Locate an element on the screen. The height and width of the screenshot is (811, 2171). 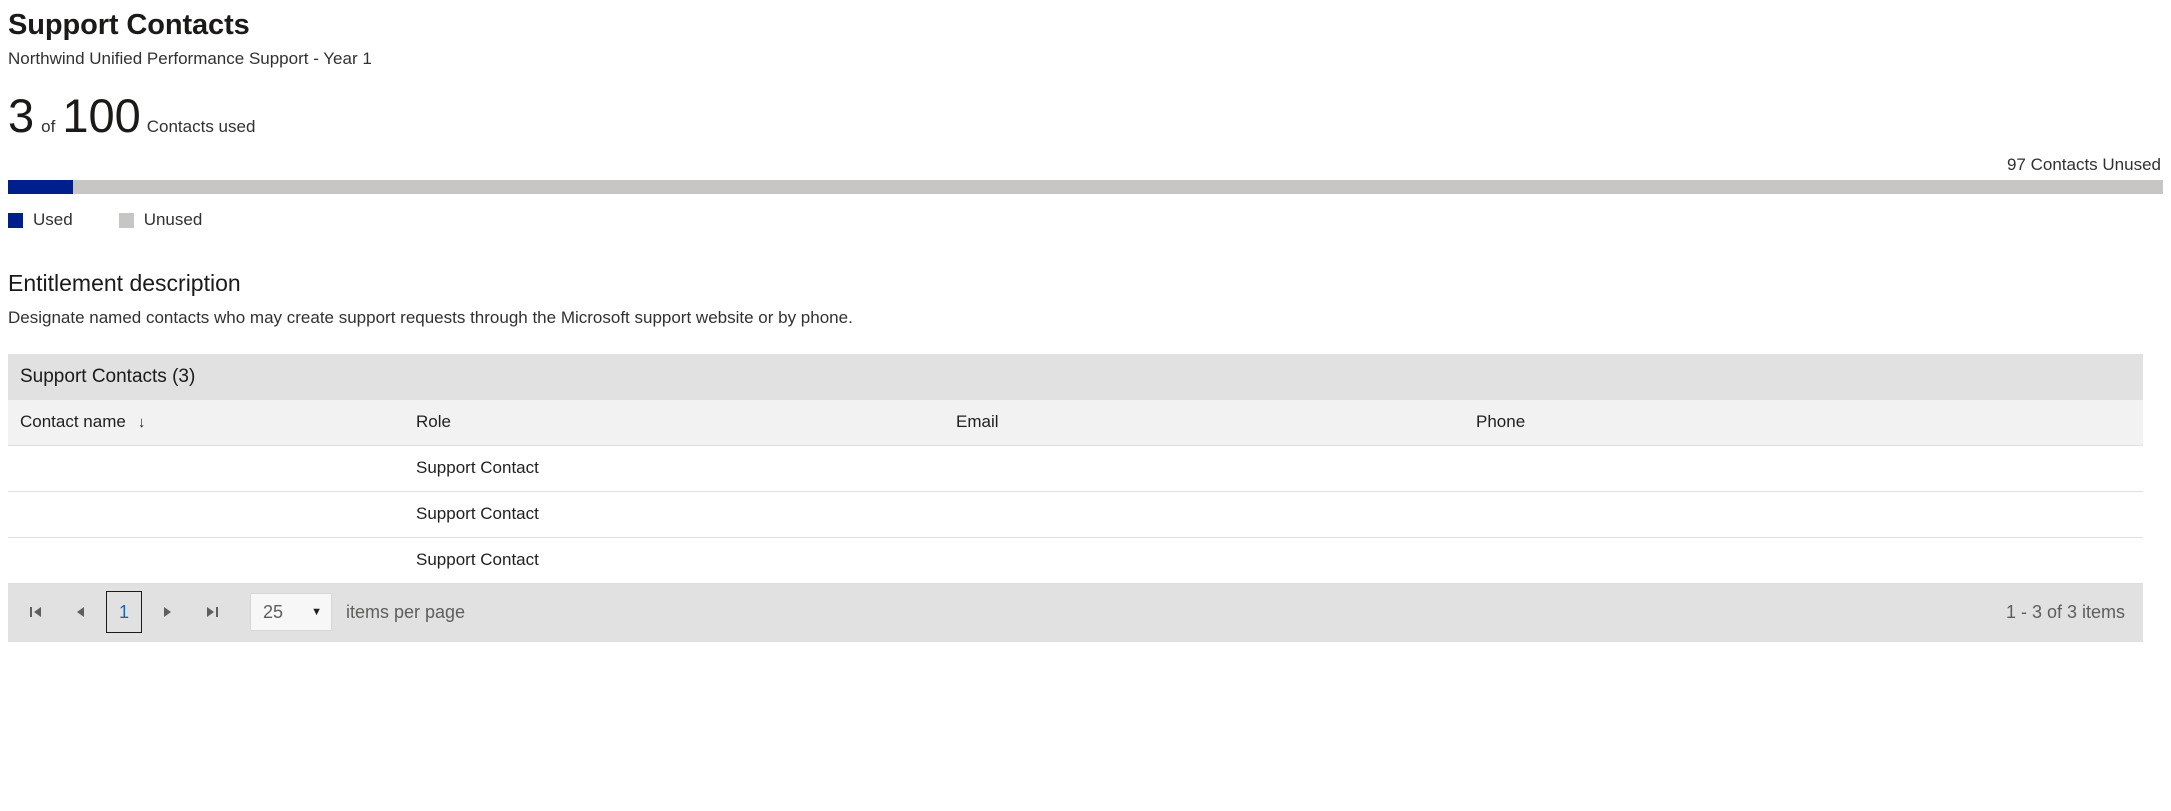
page-title: Support Contacts is located at coordinates (129, 25).